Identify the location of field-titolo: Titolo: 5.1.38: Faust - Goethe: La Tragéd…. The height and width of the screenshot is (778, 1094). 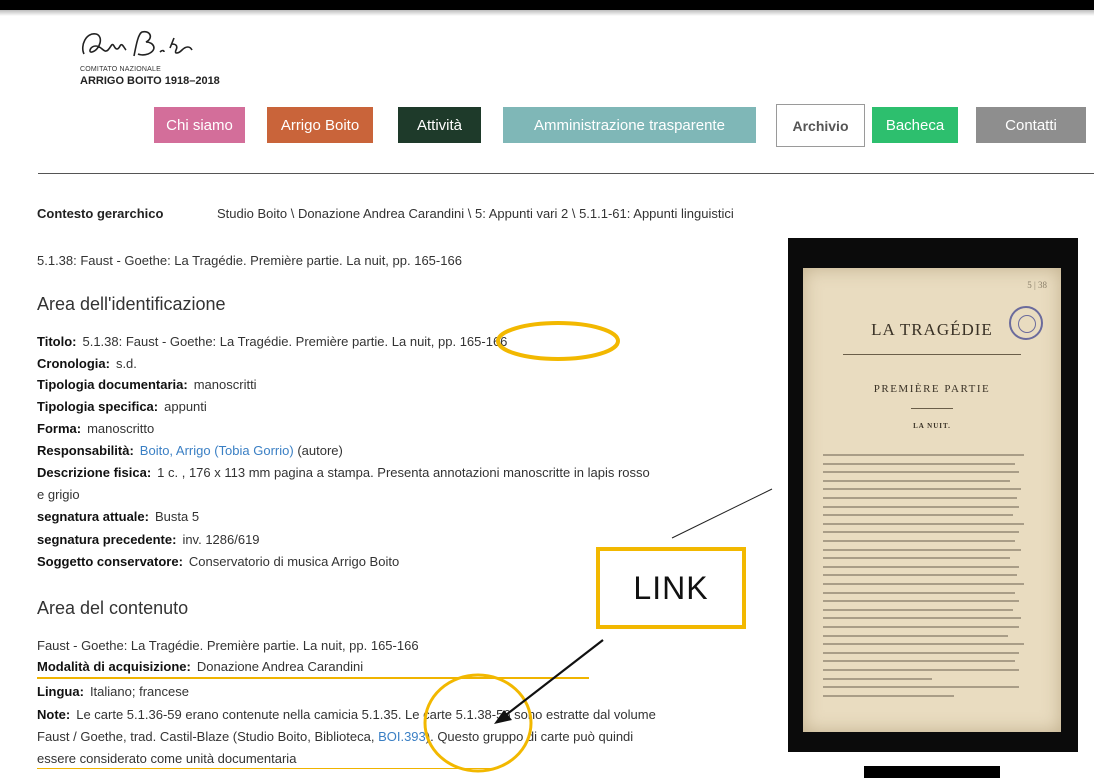
(272, 341).